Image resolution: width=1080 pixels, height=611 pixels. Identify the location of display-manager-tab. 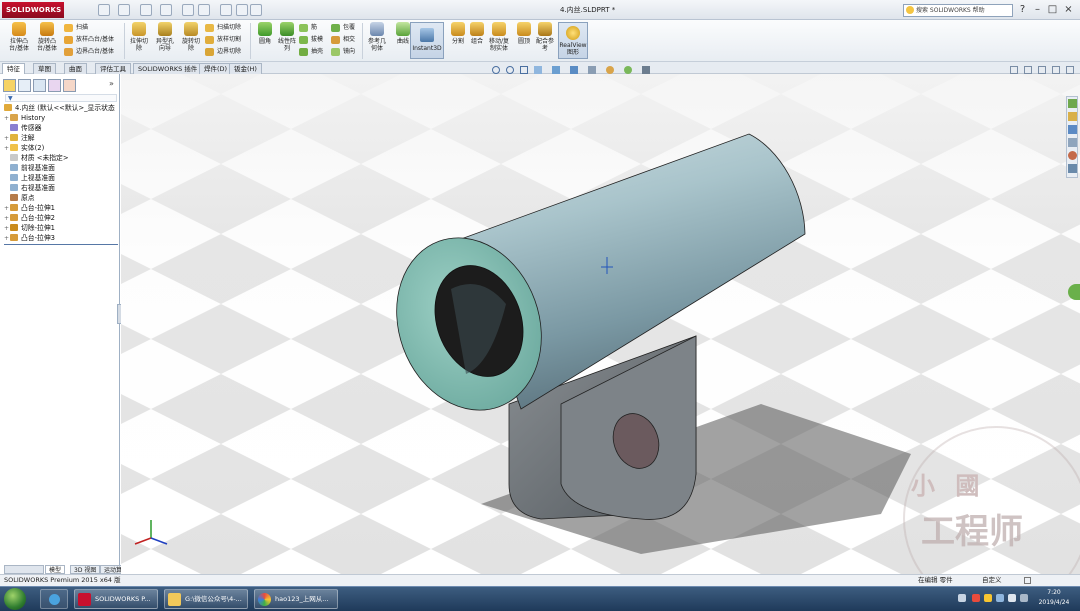
(69, 85).